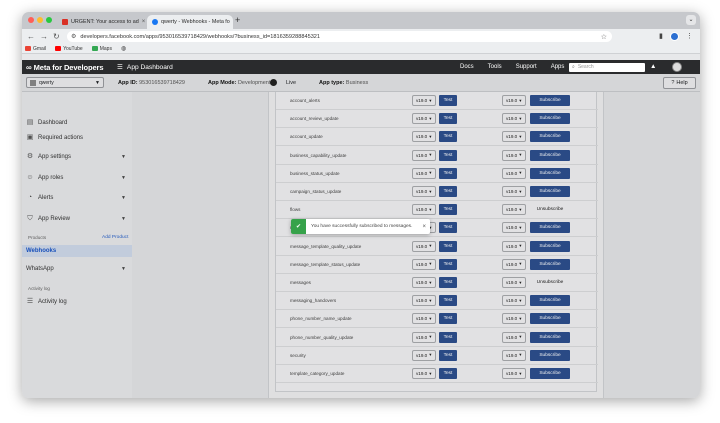 The width and height of the screenshot is (720, 423). Describe the element at coordinates (78, 302) in the screenshot. I see `sidebar-item-activity-log: ☰ Activity log` at that location.